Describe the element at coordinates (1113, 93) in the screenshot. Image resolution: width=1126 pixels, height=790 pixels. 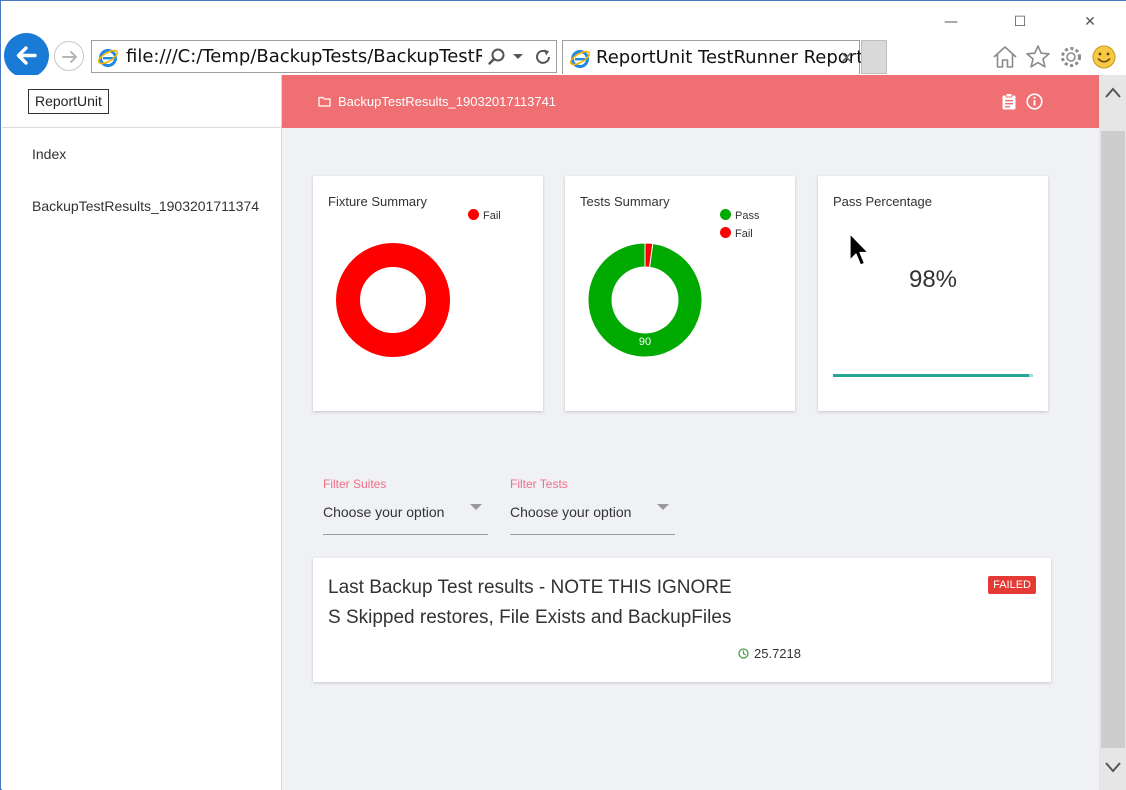
I see `scroll-up-icon` at that location.